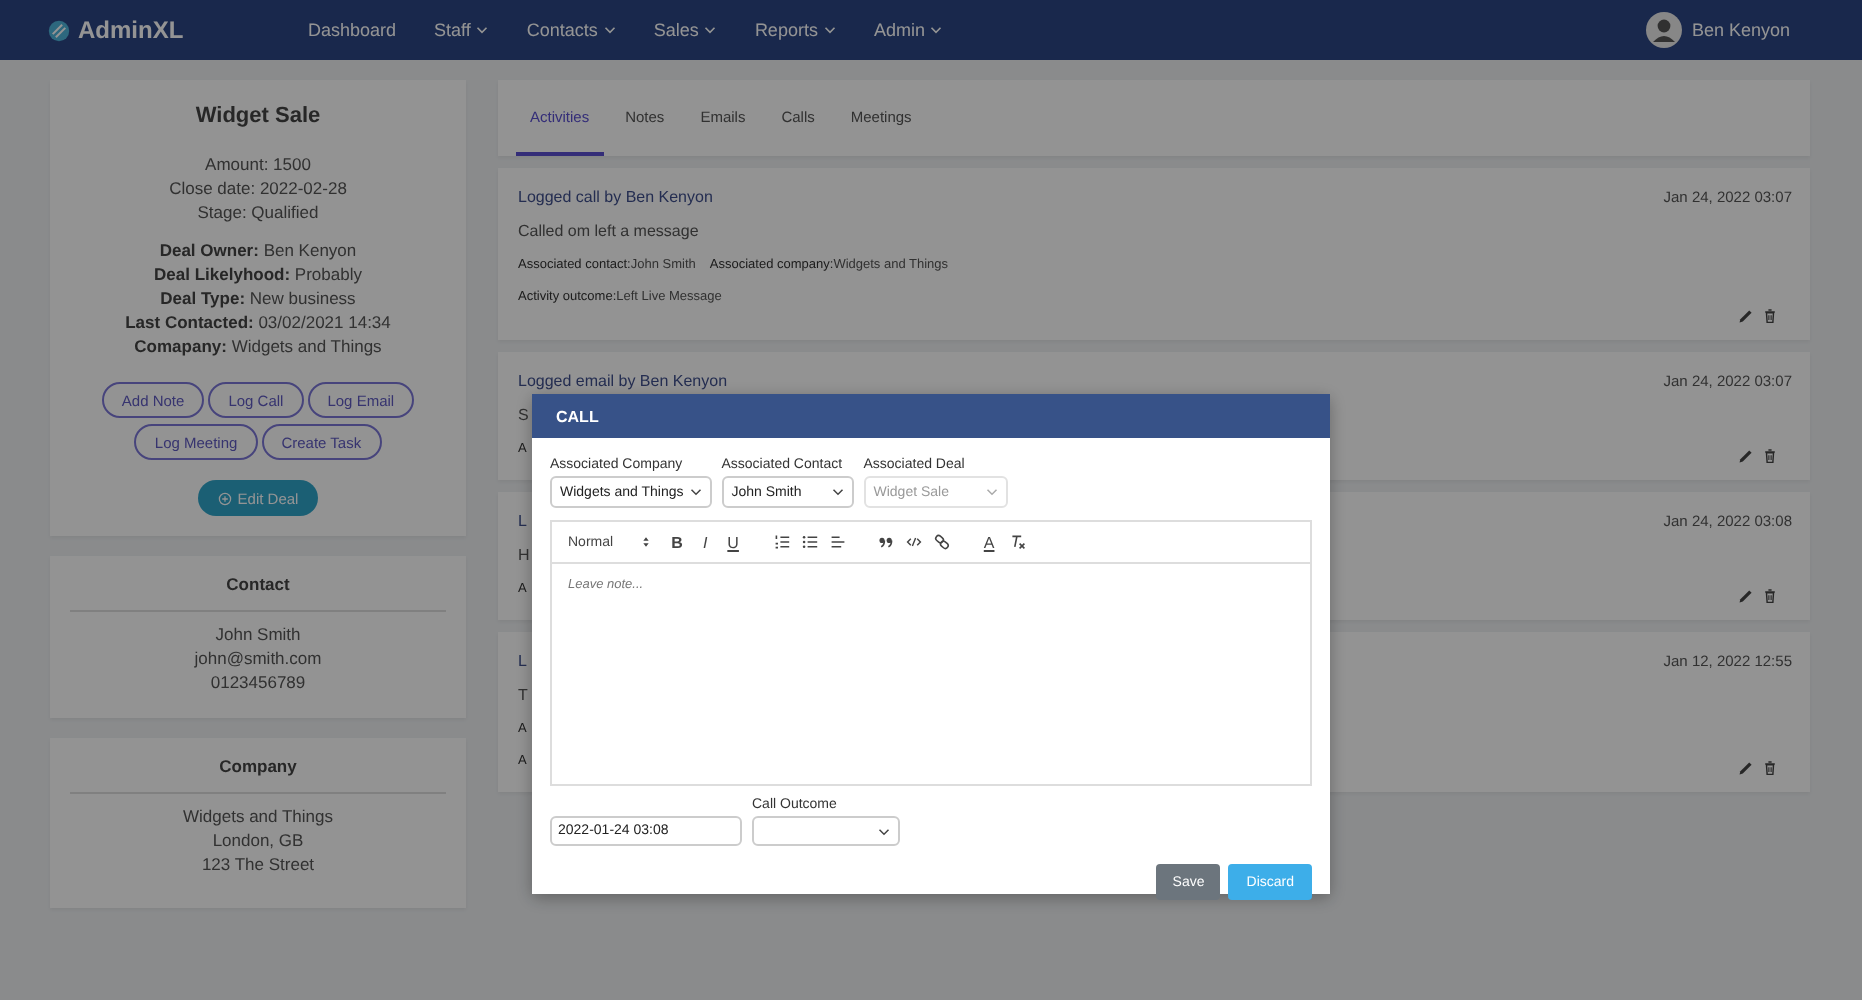 The width and height of the screenshot is (1862, 1000). I want to click on up-down-arrows-icon, so click(645, 542).